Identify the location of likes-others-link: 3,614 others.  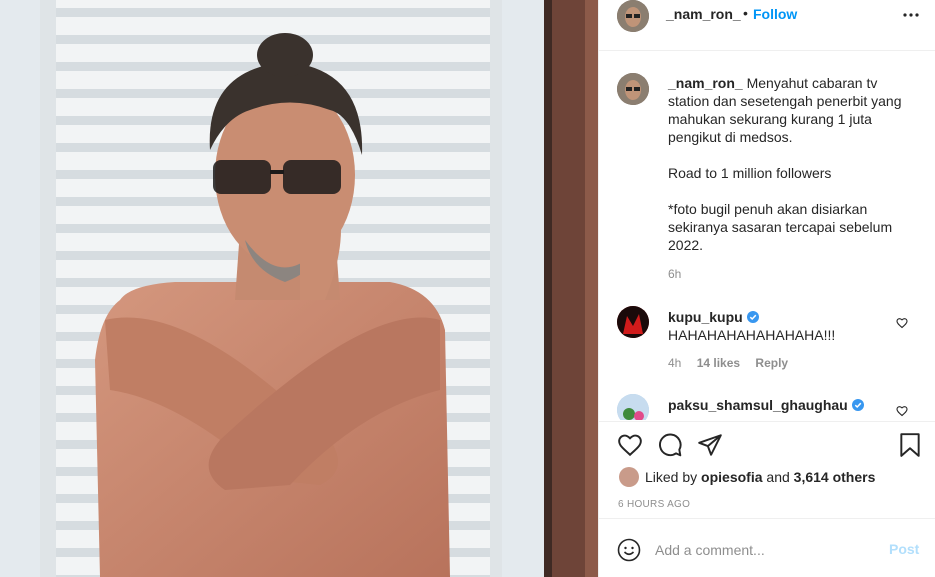
(835, 477).